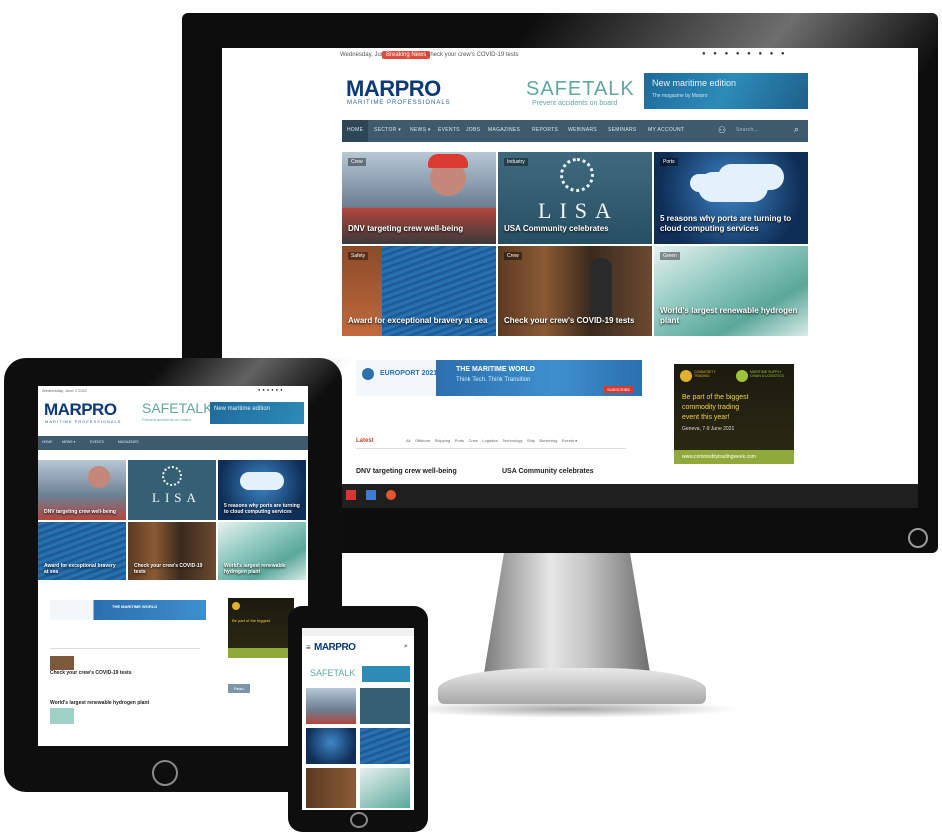  Describe the element at coordinates (473, 130) in the screenshot. I see `nav-jobs: JOBS` at that location.